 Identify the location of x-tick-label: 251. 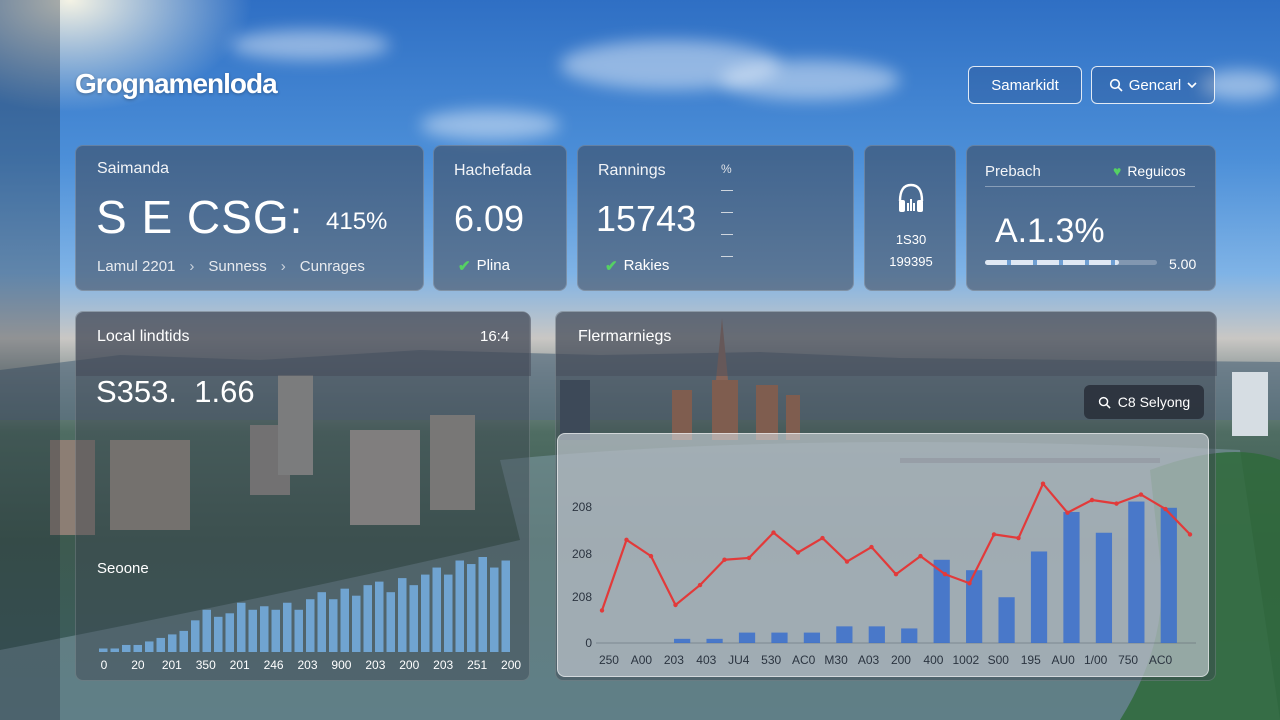
(477, 665).